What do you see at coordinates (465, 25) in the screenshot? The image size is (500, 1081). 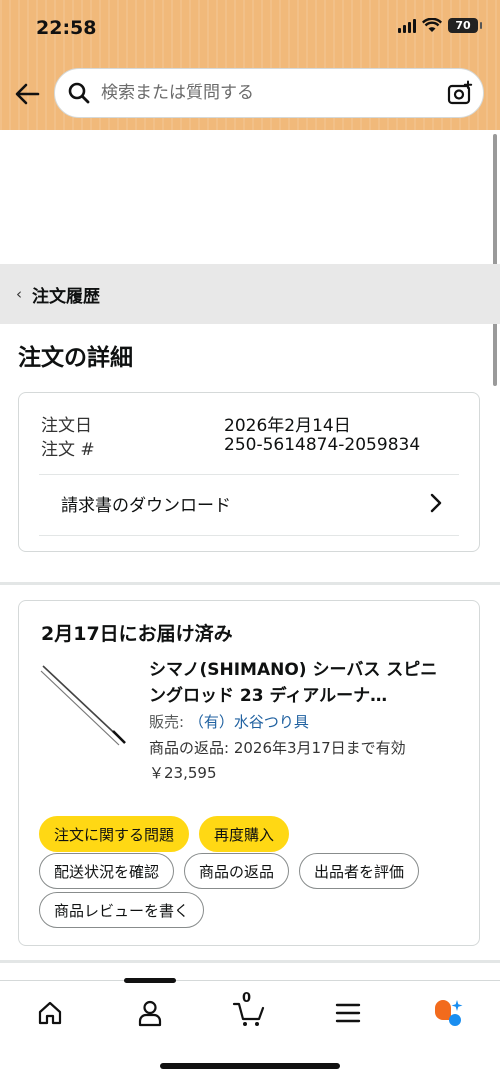 I see `battery-icon: 70` at bounding box center [465, 25].